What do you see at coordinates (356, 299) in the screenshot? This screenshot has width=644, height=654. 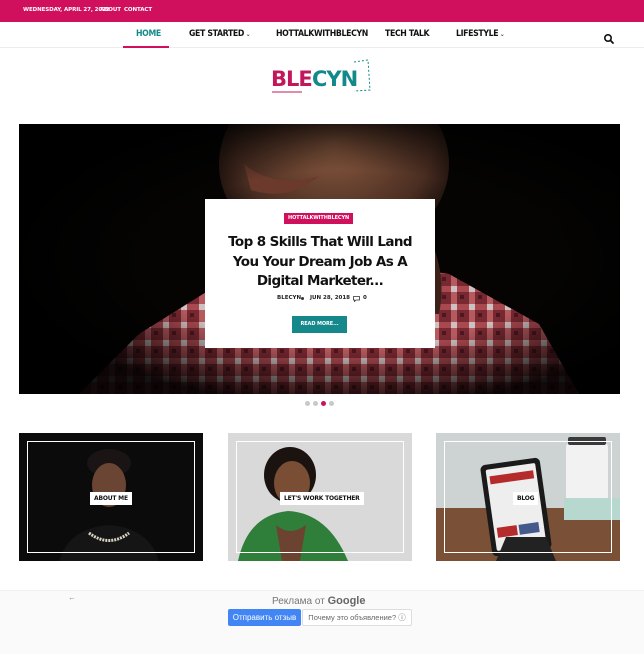 I see `comment-icon` at bounding box center [356, 299].